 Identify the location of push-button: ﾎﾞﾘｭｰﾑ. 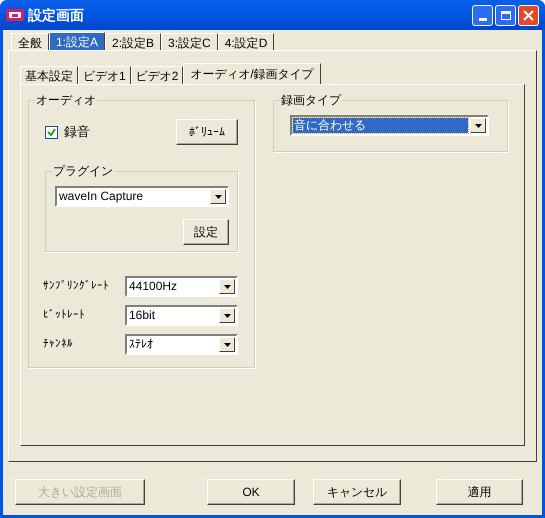
(207, 132).